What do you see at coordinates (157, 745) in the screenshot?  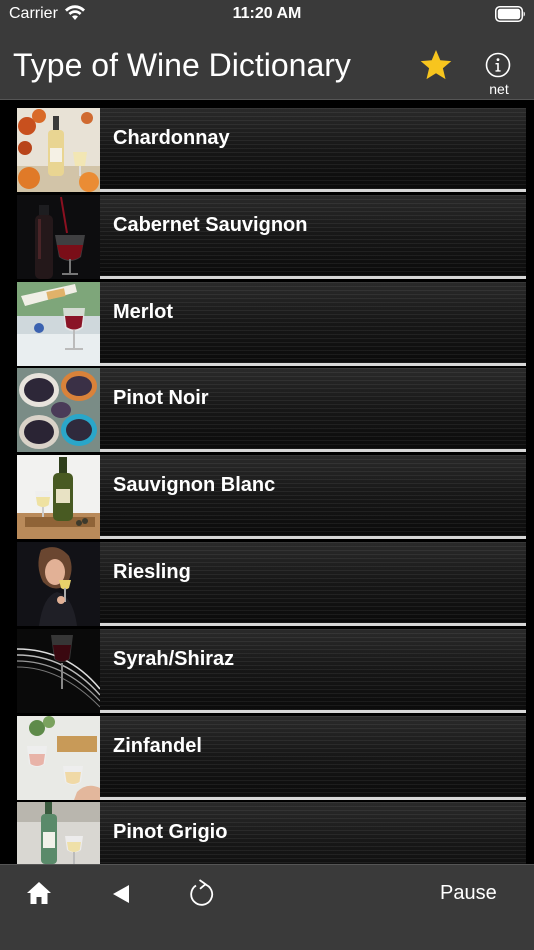 I see `list-item-label: Zinfandel` at bounding box center [157, 745].